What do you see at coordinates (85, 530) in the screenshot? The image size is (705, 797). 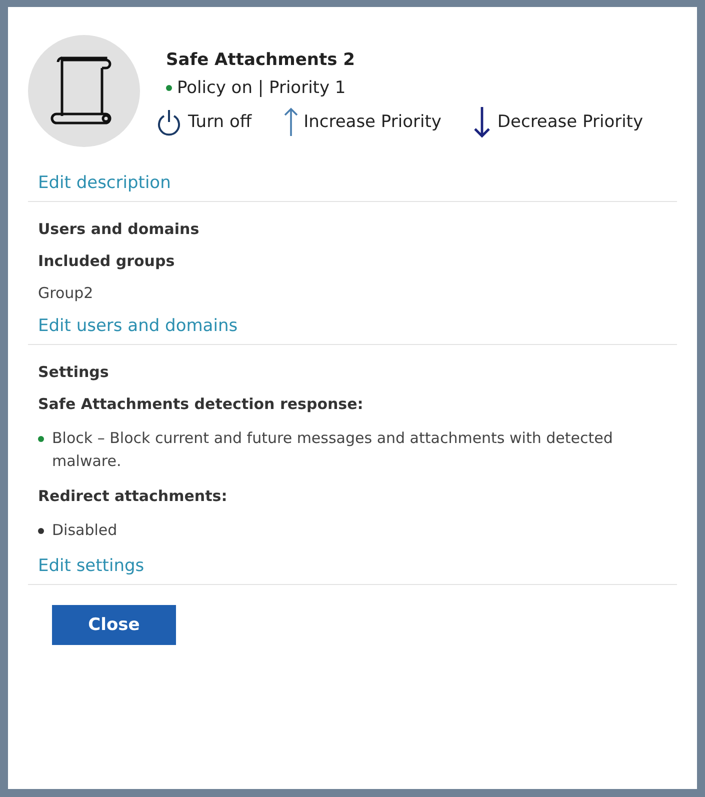 I see `field-value: Disabled` at bounding box center [85, 530].